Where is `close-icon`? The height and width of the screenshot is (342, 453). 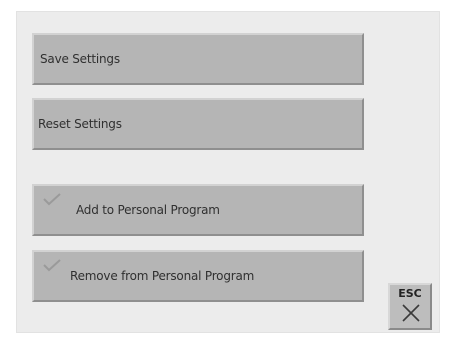
close-icon is located at coordinates (411, 313).